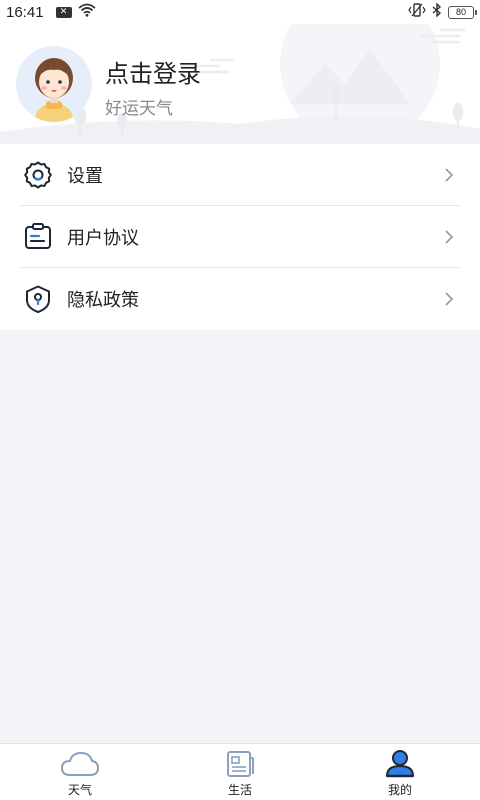  I want to click on tab-label: 天气, so click(79, 790).